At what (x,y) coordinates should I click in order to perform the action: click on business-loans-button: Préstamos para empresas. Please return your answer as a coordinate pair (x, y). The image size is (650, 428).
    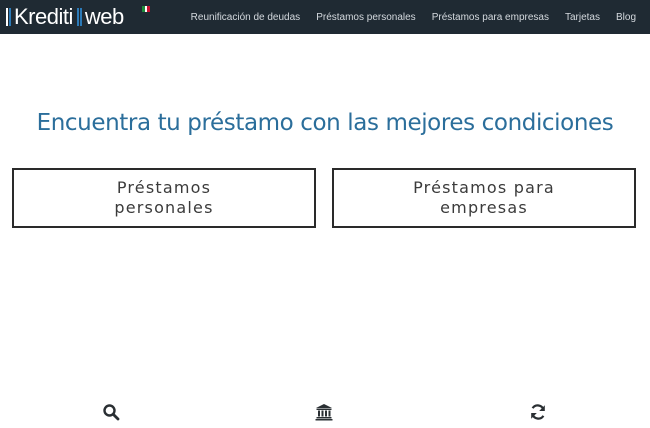
    Looking at the image, I should click on (484, 198).